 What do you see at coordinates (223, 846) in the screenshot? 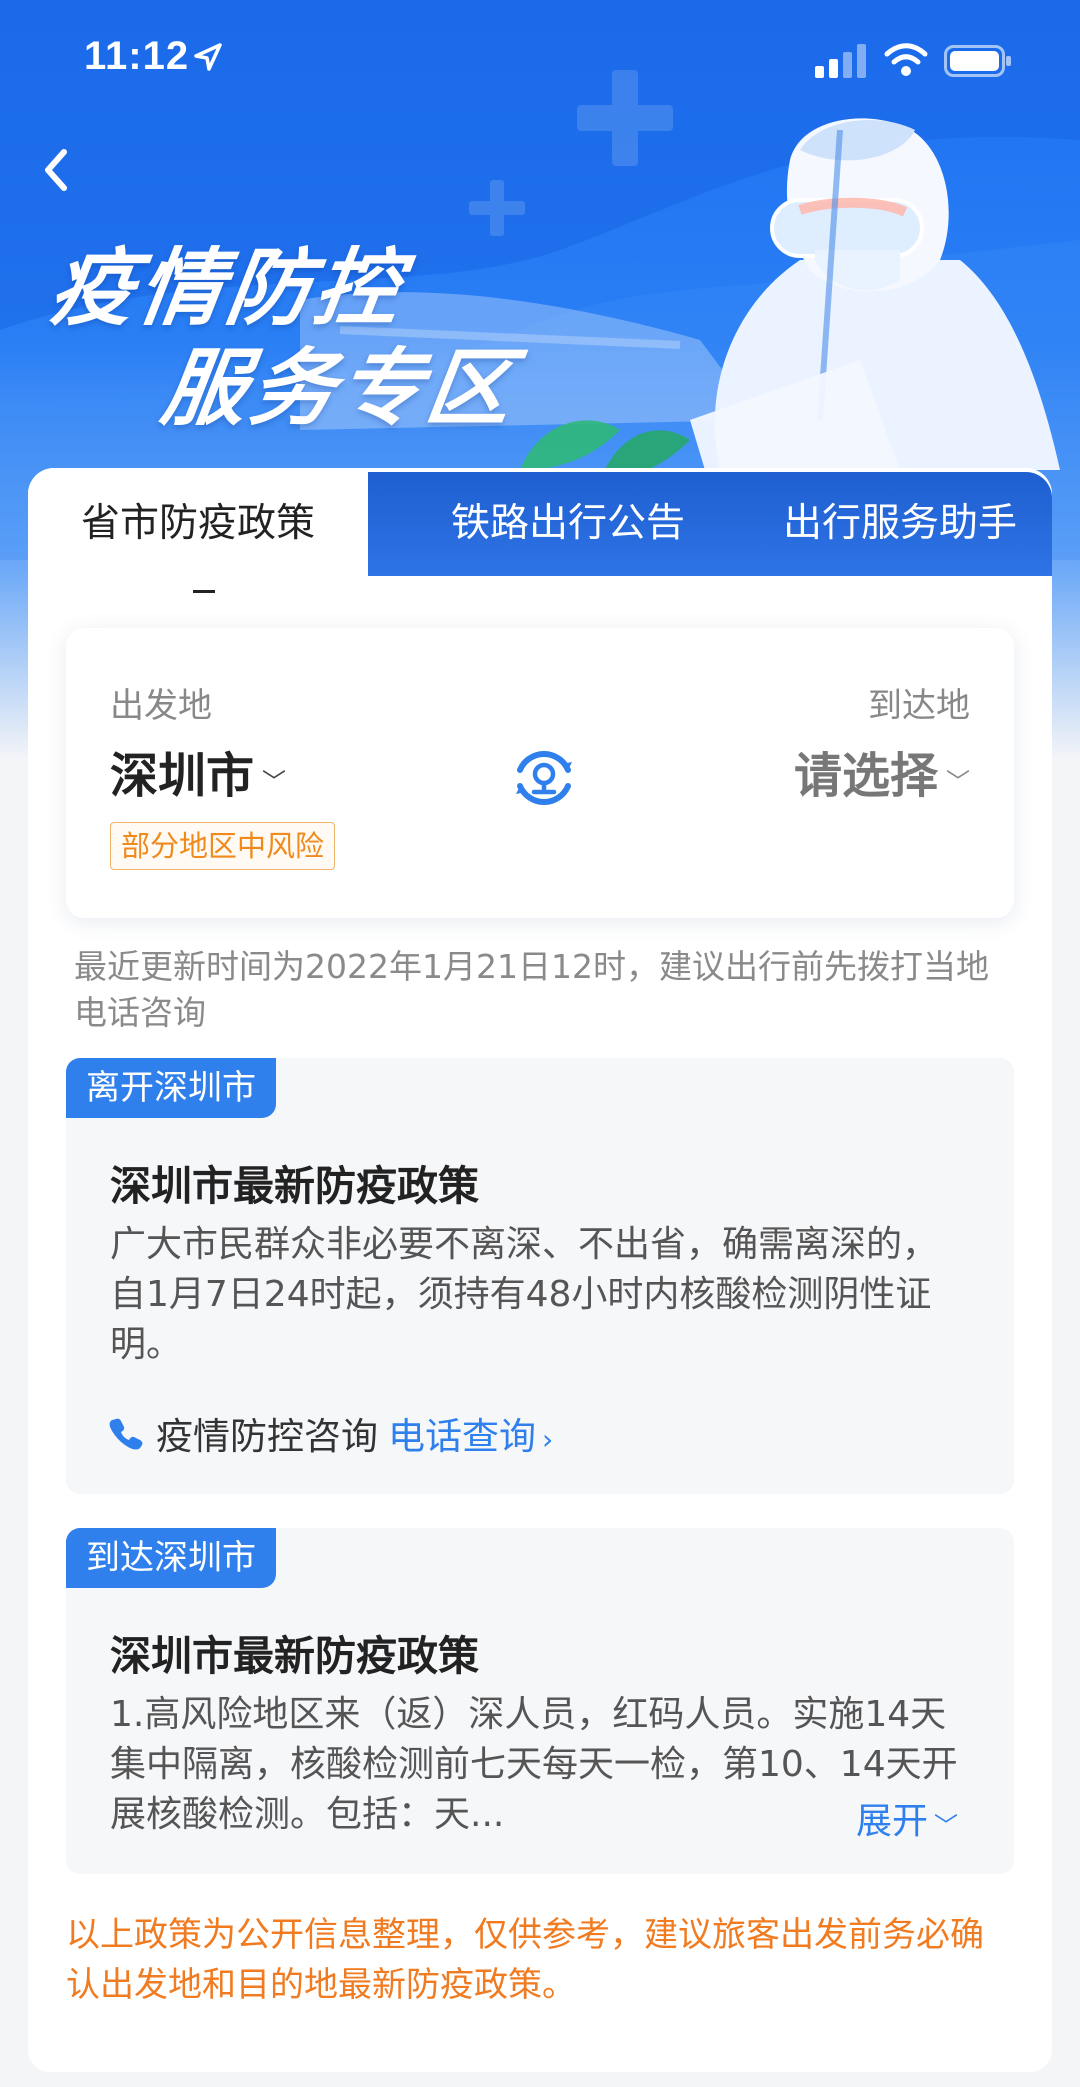
I see `risk-badge: 部分地区中风险` at bounding box center [223, 846].